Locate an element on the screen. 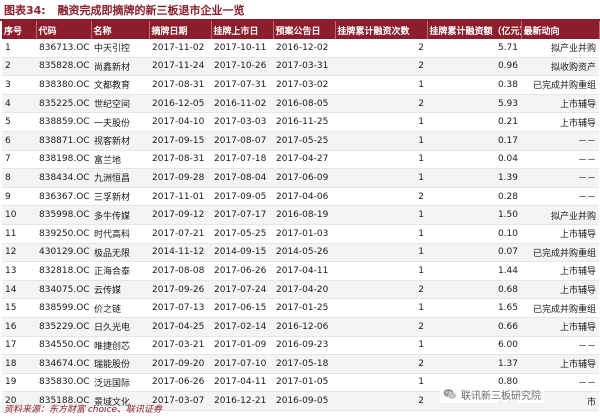 The image size is (600, 420). cell-financing-amount: 1.39 is located at coordinates (474, 178).